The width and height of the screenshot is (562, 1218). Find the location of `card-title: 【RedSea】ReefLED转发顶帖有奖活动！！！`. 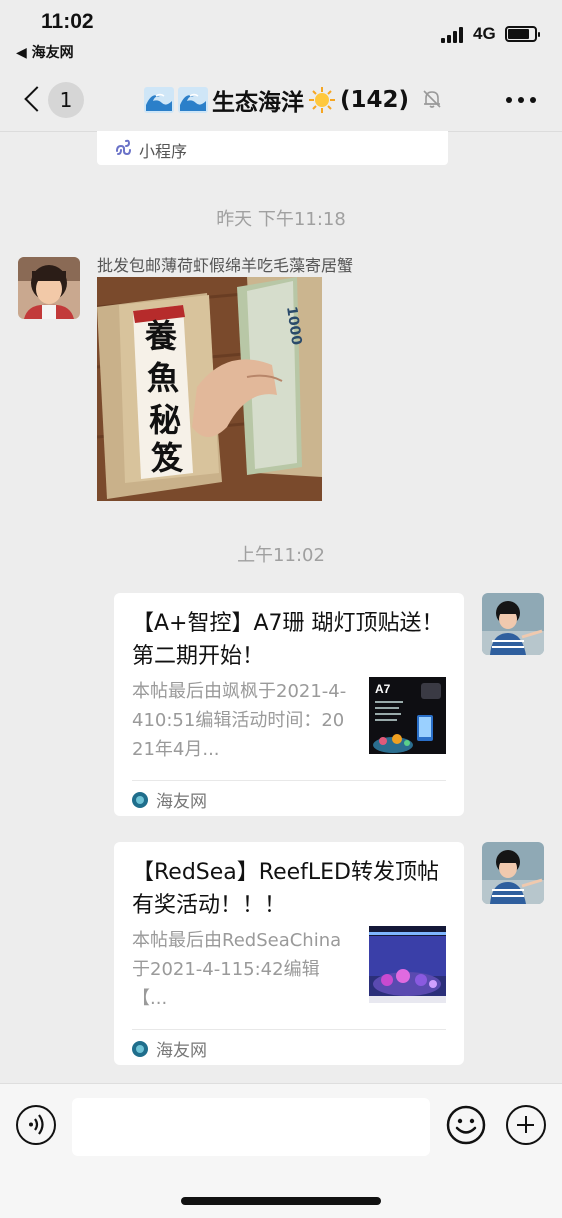

card-title: 【RedSea】ReefLED转发顶帖有奖活动！！！ is located at coordinates (285, 889).